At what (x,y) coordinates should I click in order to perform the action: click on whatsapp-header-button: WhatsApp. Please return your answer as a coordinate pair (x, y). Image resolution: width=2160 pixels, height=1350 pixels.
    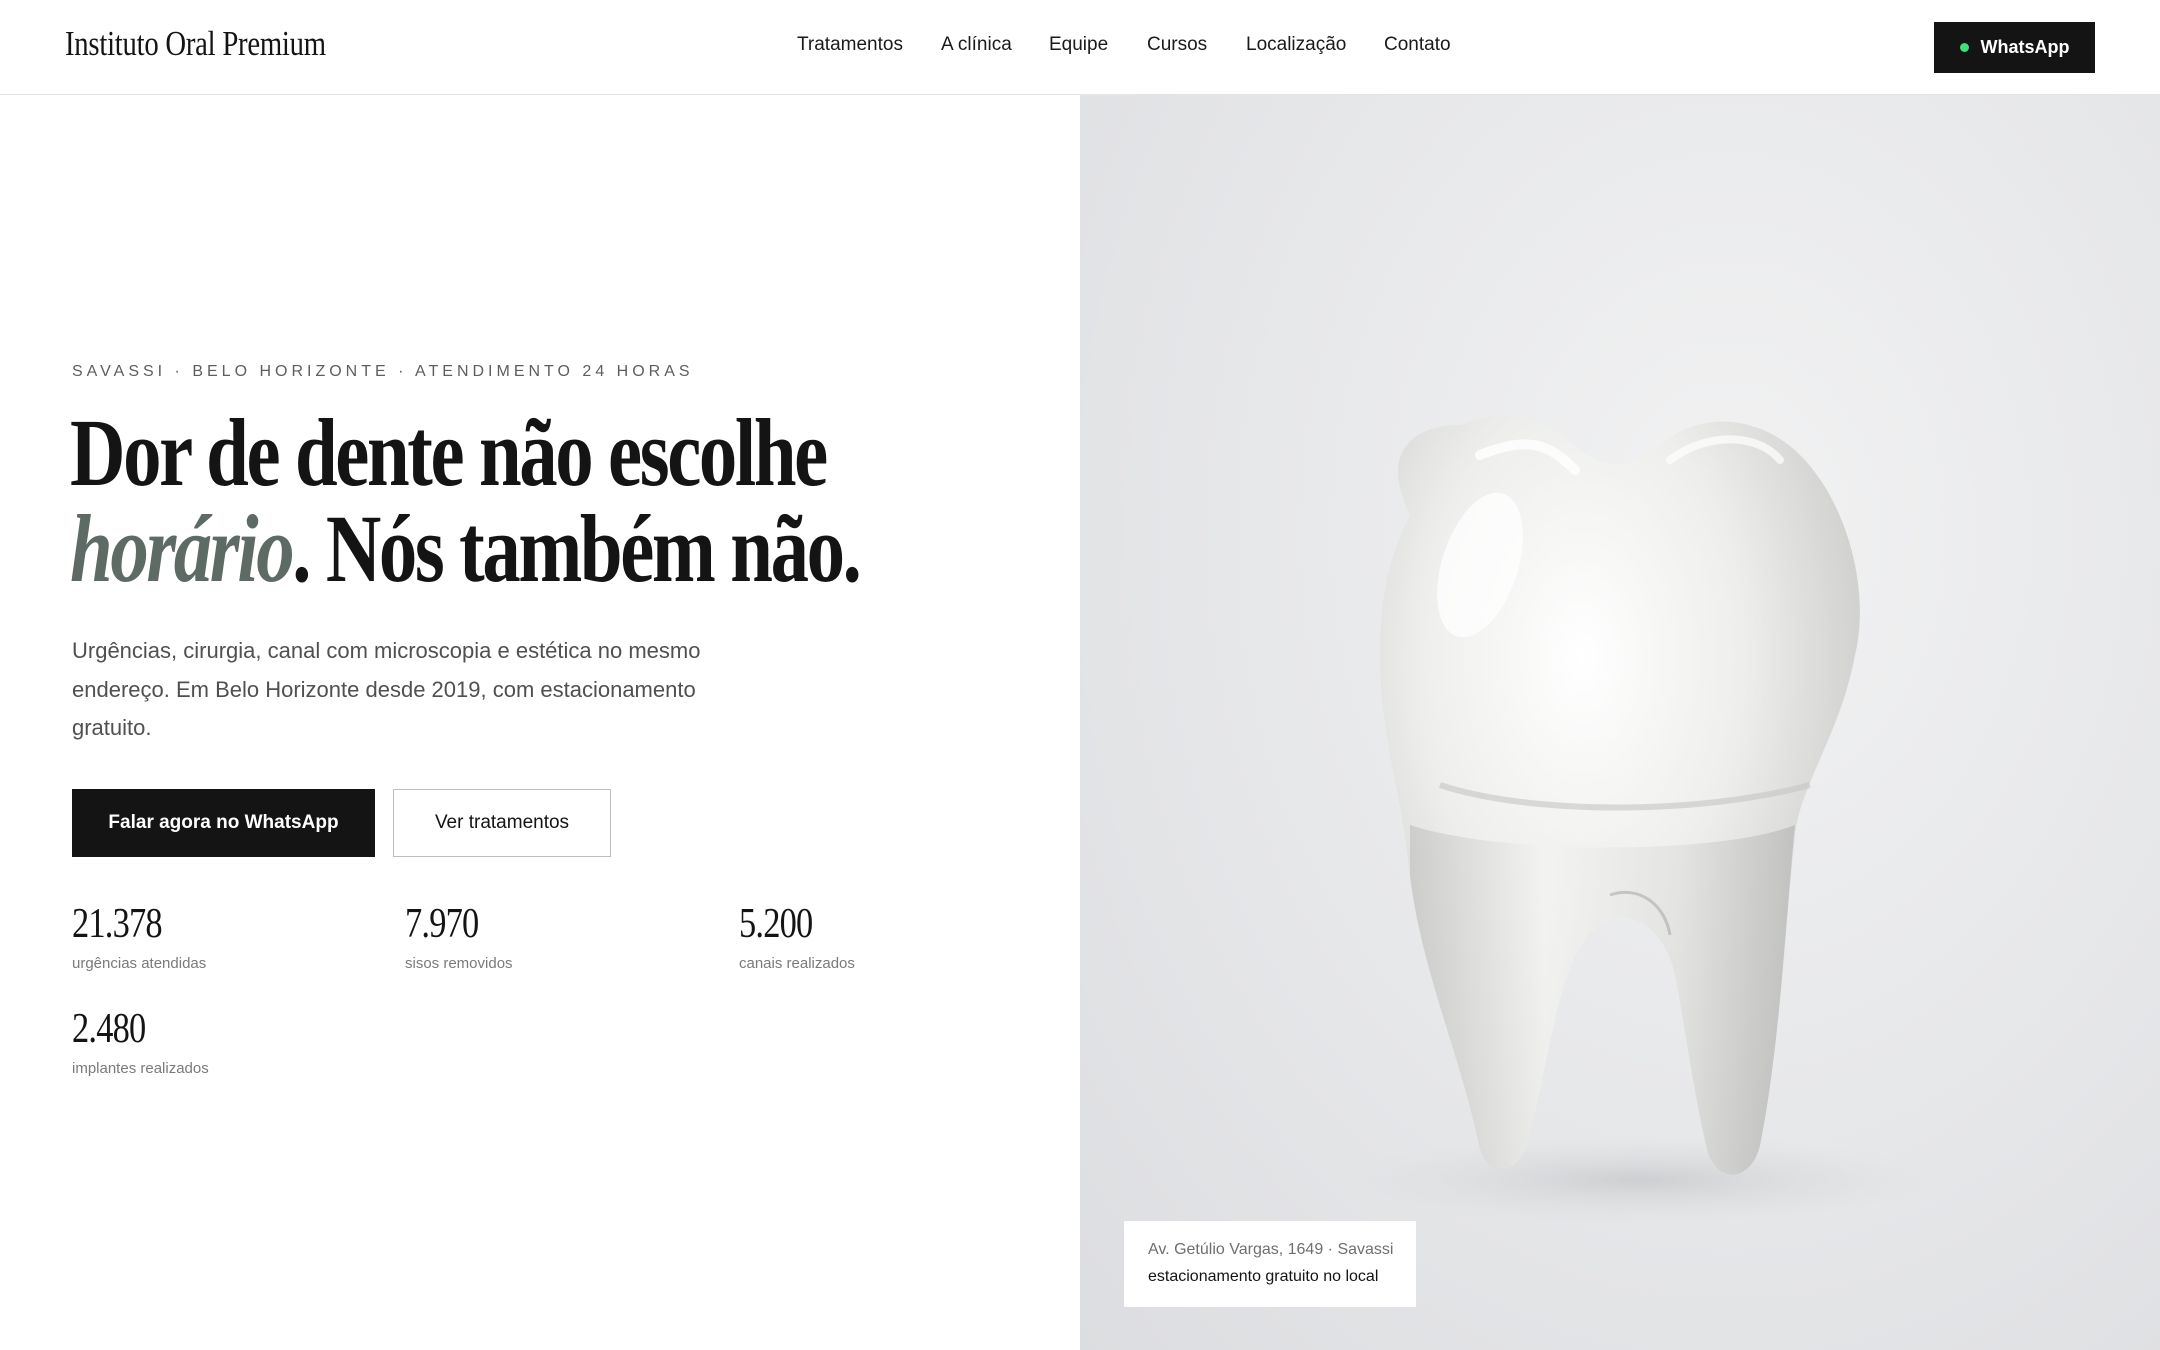
    Looking at the image, I should click on (2014, 47).